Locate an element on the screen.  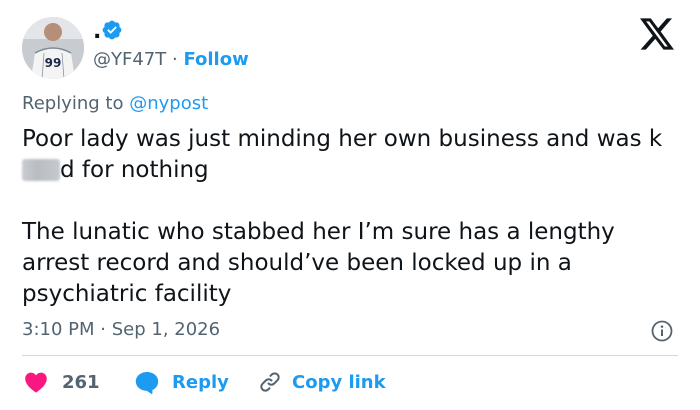
tweet-paragraph-1-end: d for nothing is located at coordinates (134, 170).